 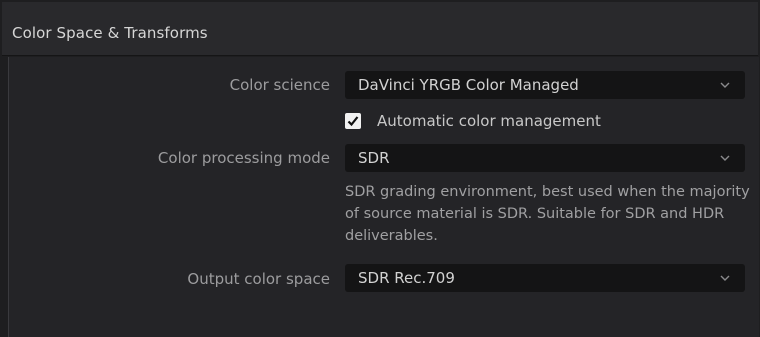 What do you see at coordinates (545, 158) in the screenshot?
I see `color-processing-mode-dropdown: SDR` at bounding box center [545, 158].